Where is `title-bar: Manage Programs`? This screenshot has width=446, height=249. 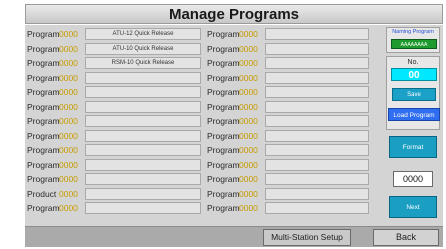 title-bar: Manage Programs is located at coordinates (234, 14).